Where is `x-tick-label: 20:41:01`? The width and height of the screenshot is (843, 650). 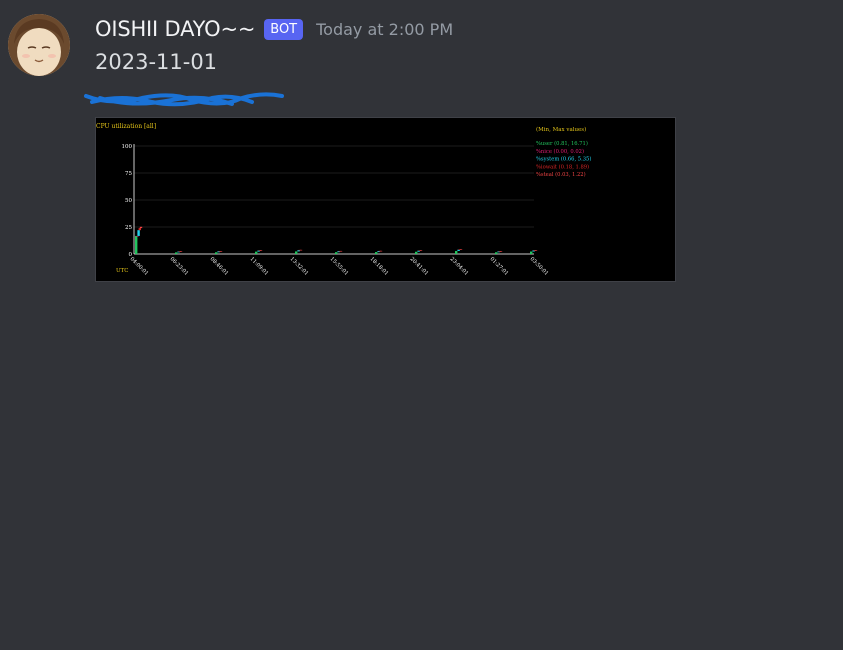
x-tick-label: 20:41:01 is located at coordinates (419, 266).